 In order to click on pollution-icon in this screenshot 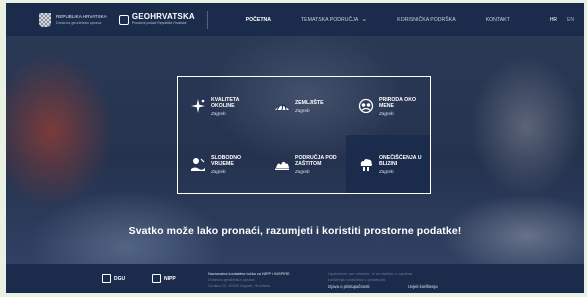, I will do `click(366, 165)`.